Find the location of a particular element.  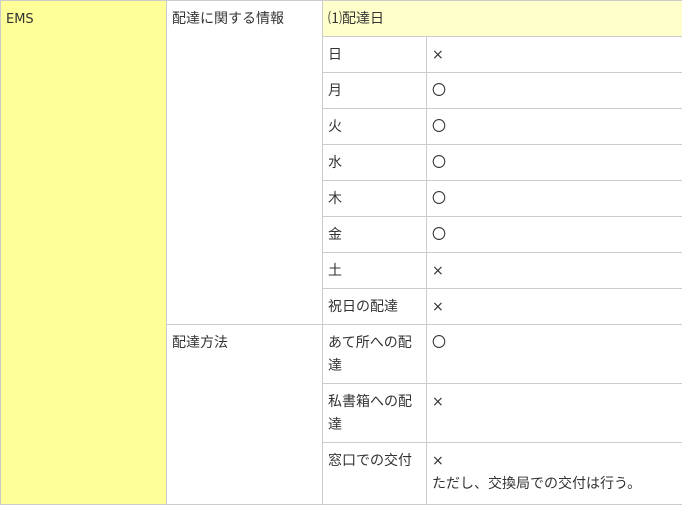

section-label-cell: 配達に関する情報 is located at coordinates (245, 163).